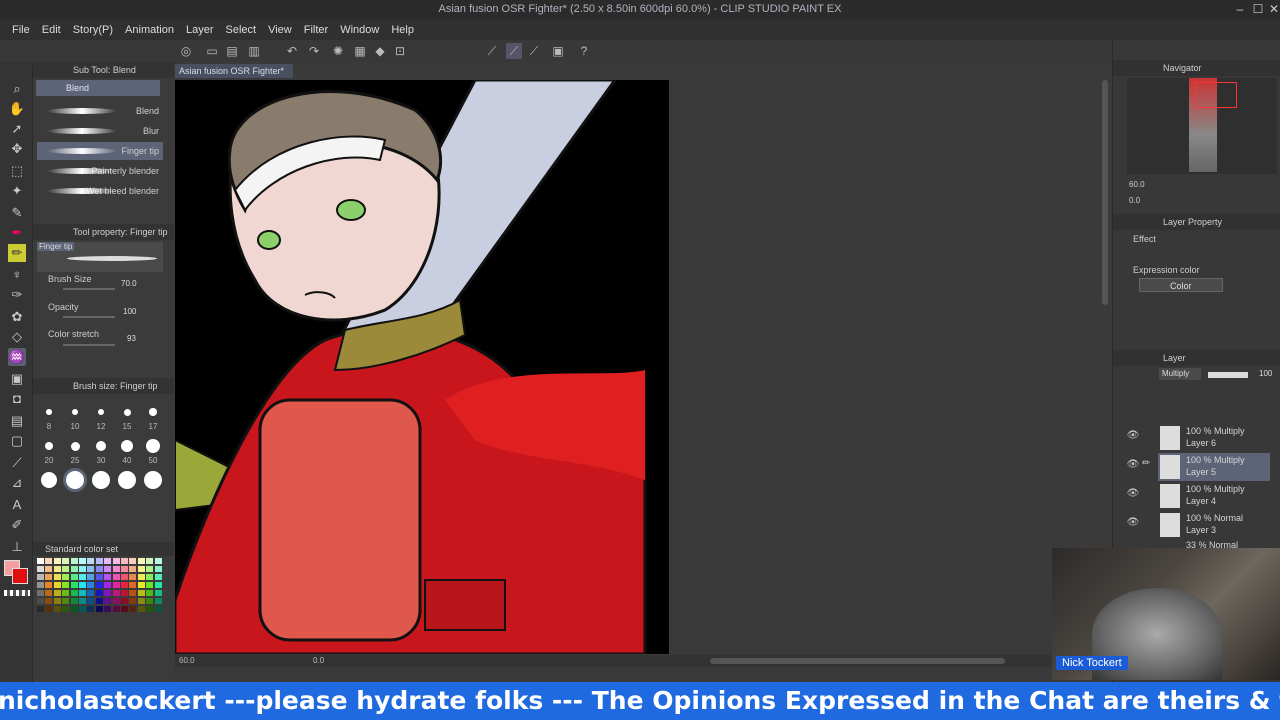 The width and height of the screenshot is (1280, 720). I want to click on gradient-icon: ▤, so click(17, 421).